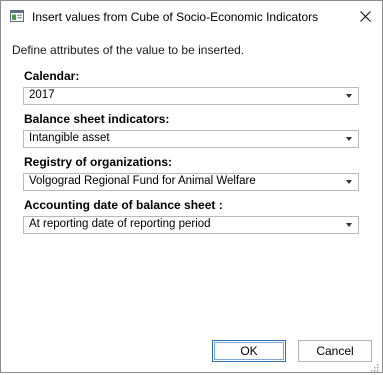 The width and height of the screenshot is (383, 375). I want to click on close-button, so click(365, 16).